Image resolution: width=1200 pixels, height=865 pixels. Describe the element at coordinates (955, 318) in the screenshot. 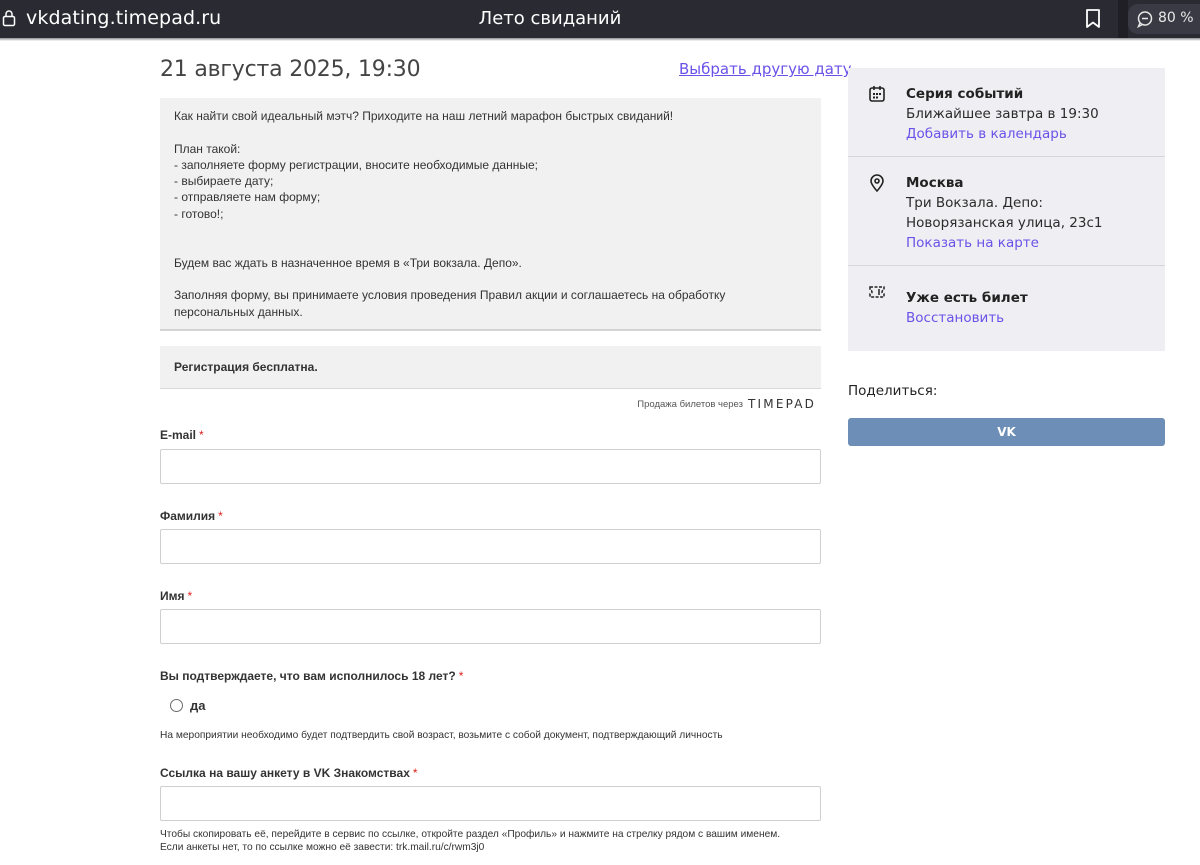

I see `restore-ticket-link: Восстановить` at that location.